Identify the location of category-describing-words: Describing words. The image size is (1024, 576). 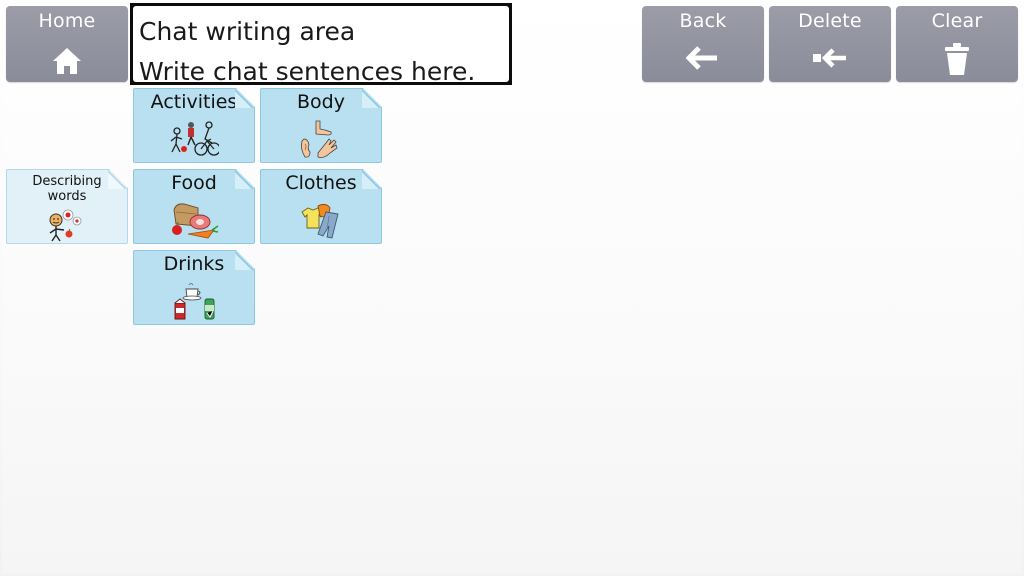
(67, 206).